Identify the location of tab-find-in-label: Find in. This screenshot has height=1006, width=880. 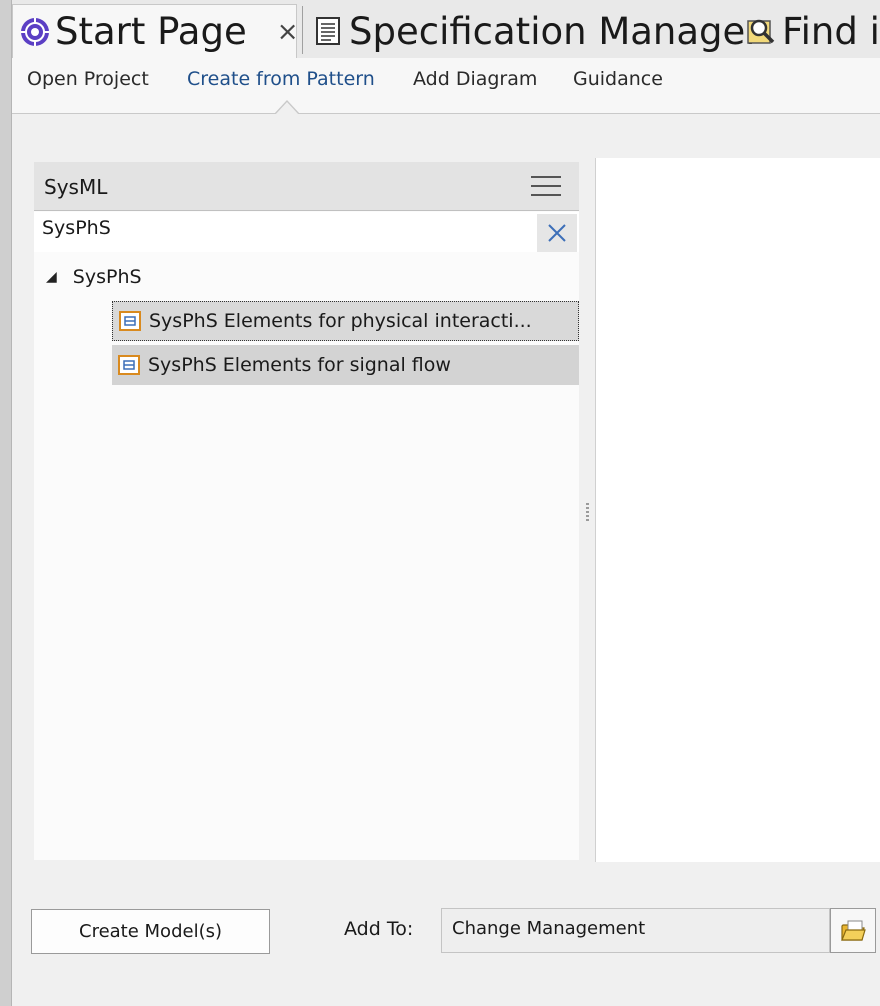
(831, 31).